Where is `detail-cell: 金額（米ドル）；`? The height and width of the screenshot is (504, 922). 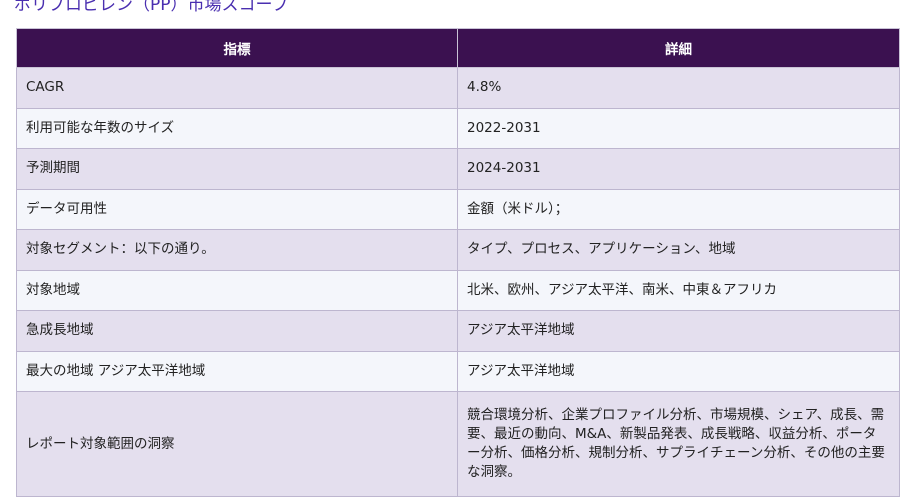 detail-cell: 金額（米ドル）； is located at coordinates (678, 209).